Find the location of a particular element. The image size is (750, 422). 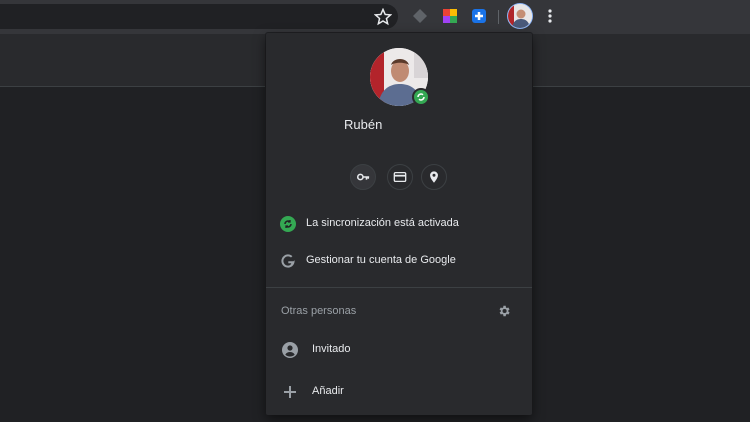

star-icon is located at coordinates (383, 17).